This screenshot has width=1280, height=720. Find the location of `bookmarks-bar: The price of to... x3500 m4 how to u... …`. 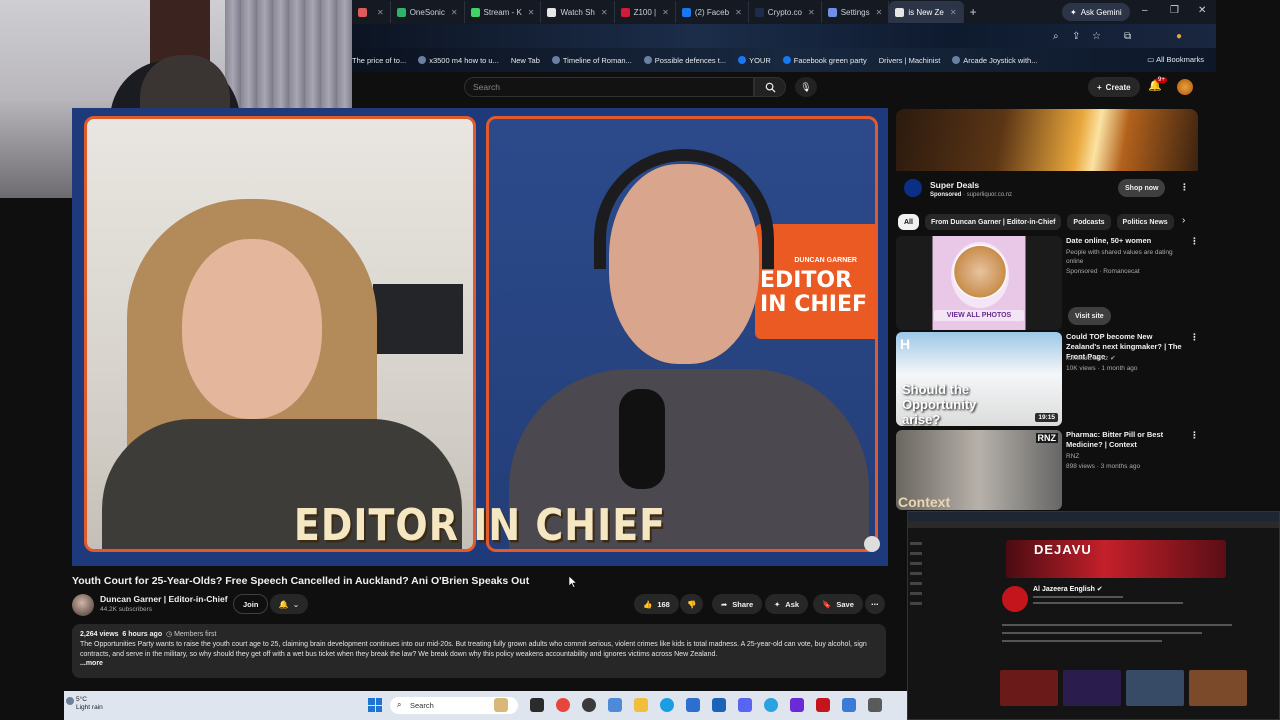

bookmarks-bar: The price of to... x3500 m4 how to u... … is located at coordinates (784, 60).